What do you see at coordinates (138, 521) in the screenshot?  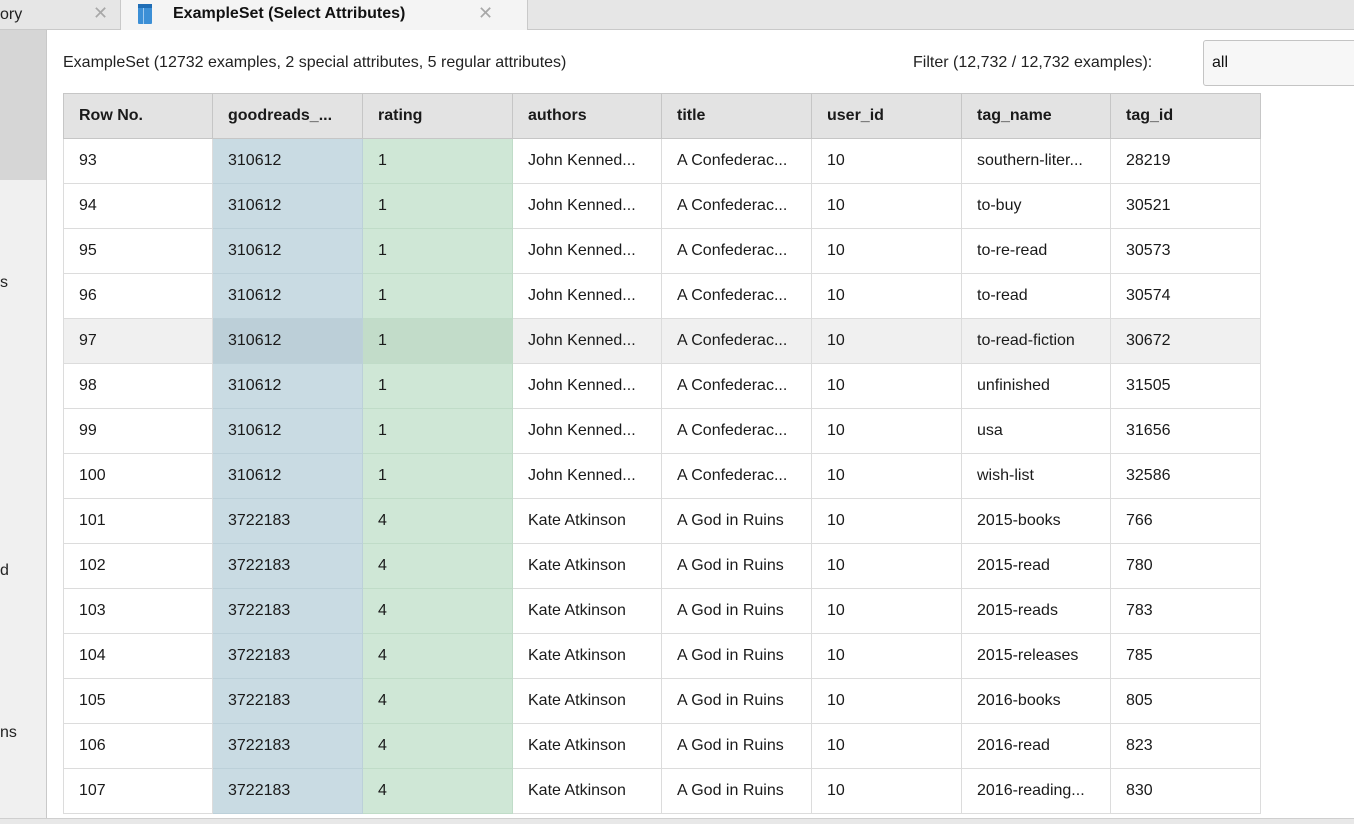 I see `cell-row-no: 101` at bounding box center [138, 521].